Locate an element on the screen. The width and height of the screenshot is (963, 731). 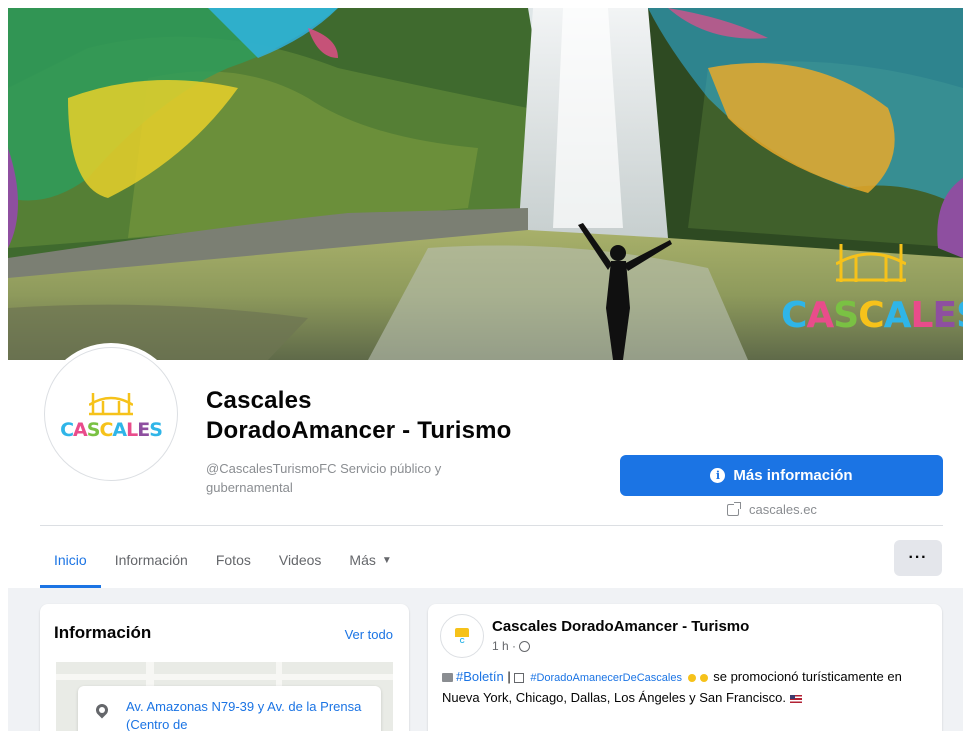
info-icon: i is located at coordinates (718, 475).